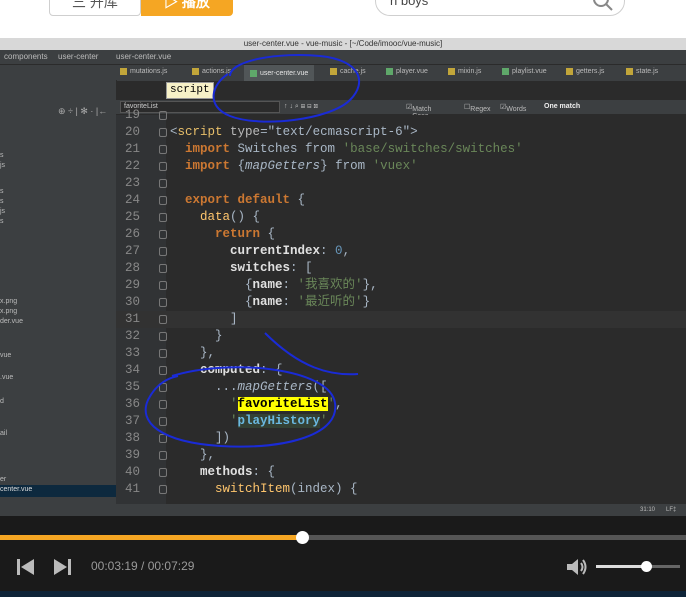  What do you see at coordinates (279, 73) in the screenshot?
I see `tab-user-center: user-center.vue` at bounding box center [279, 73].